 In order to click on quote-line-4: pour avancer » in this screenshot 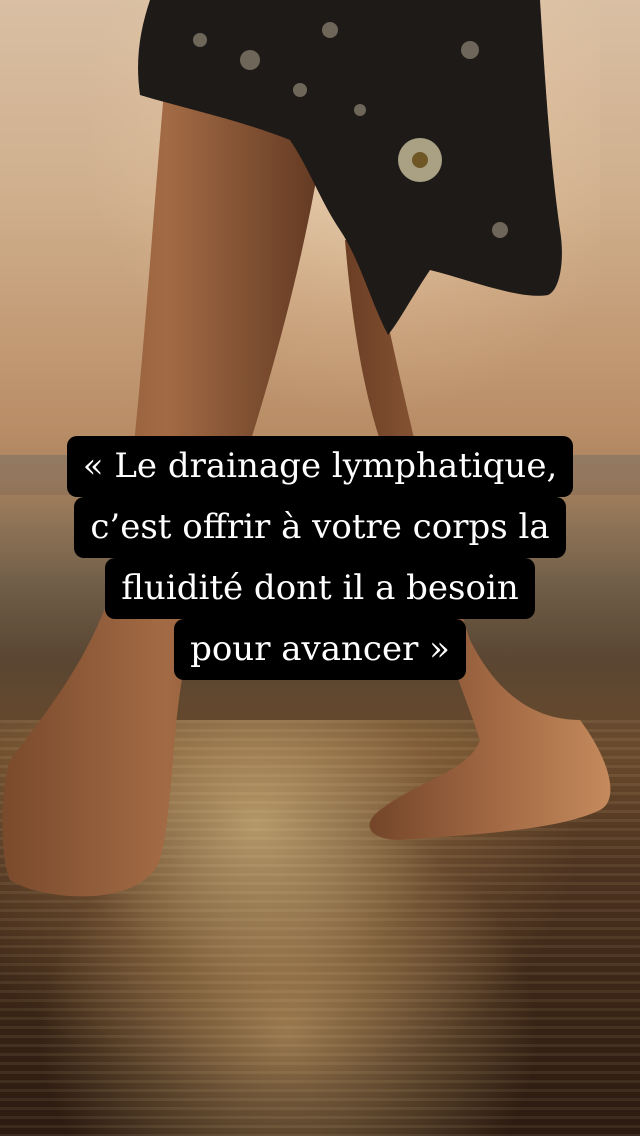, I will do `click(320, 649)`.